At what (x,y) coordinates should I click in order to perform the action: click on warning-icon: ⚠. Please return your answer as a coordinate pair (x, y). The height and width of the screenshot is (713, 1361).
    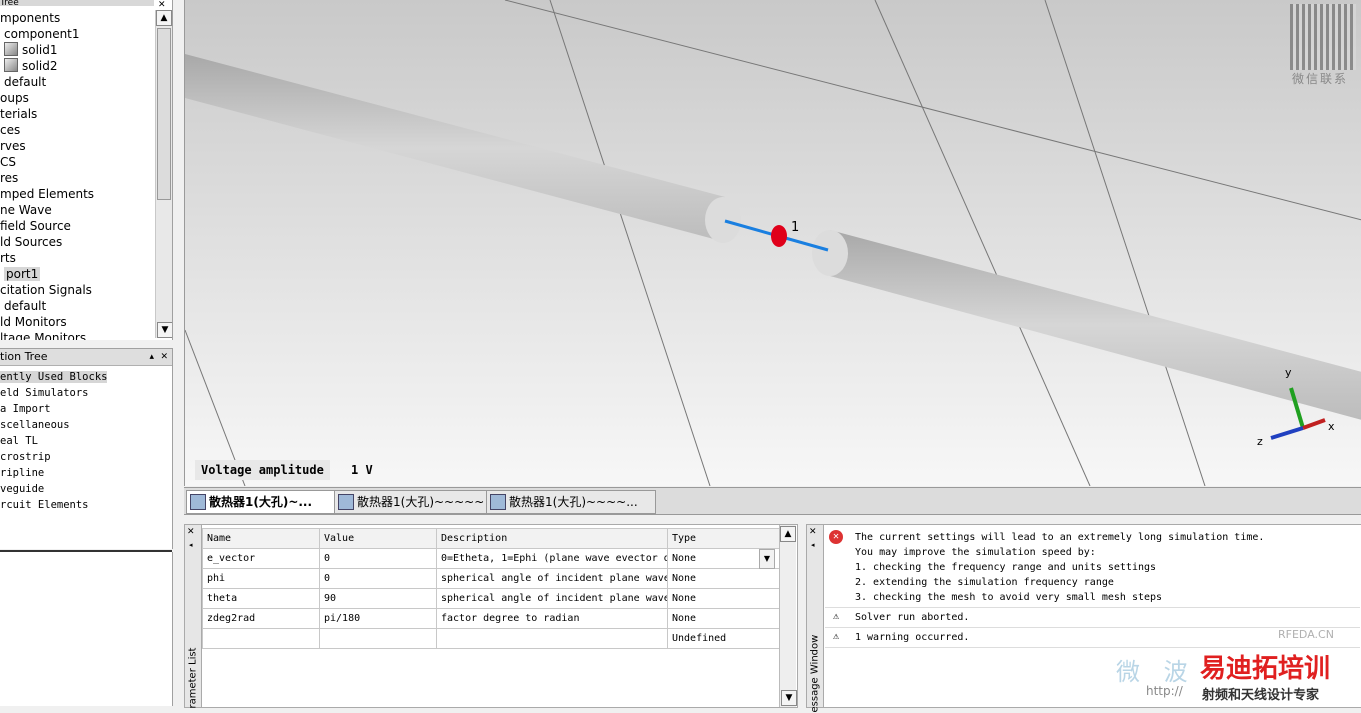
    Looking at the image, I should click on (836, 636).